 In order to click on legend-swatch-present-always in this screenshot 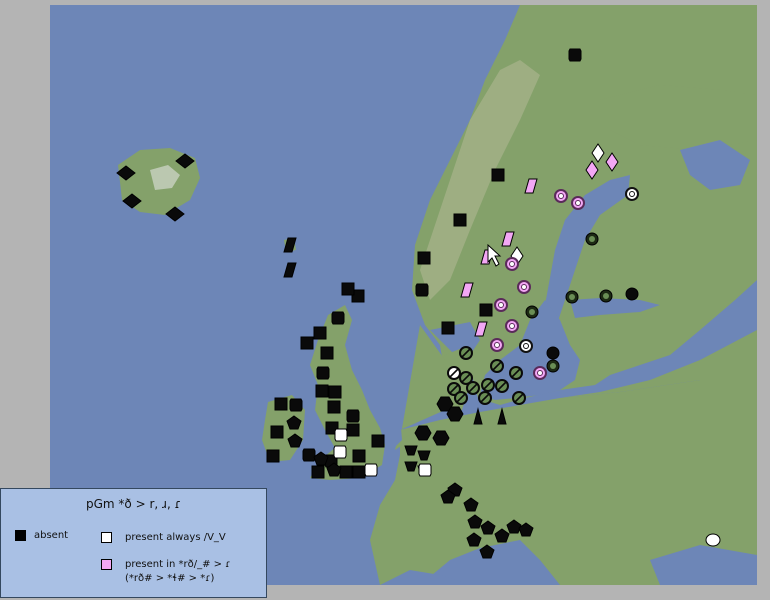, I will do `click(106, 537)`.